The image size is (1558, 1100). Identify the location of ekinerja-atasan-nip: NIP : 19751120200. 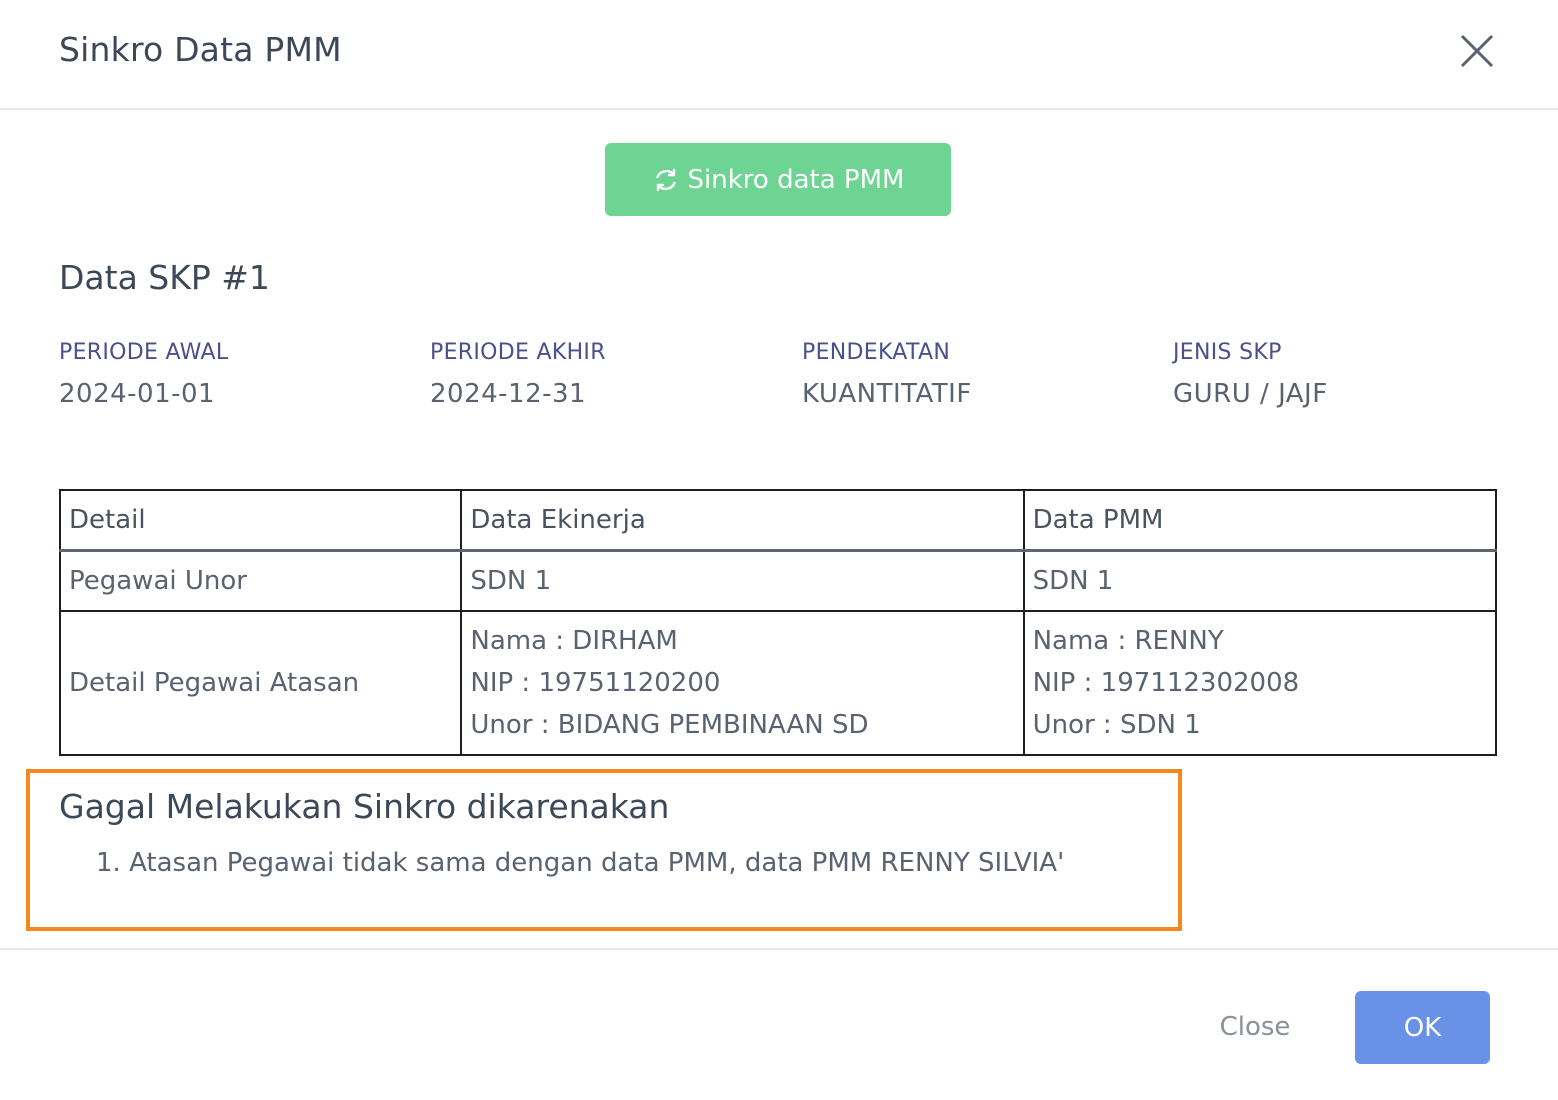
(595, 683).